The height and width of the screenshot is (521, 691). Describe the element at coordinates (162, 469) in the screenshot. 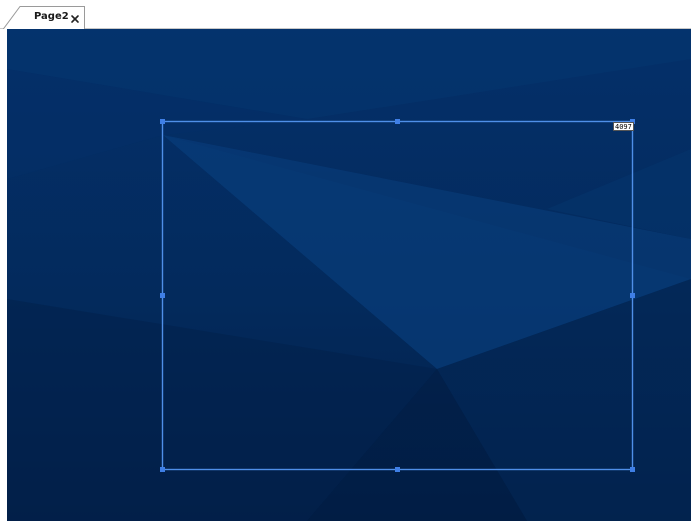

I see `resize-handle-bottom-left` at that location.